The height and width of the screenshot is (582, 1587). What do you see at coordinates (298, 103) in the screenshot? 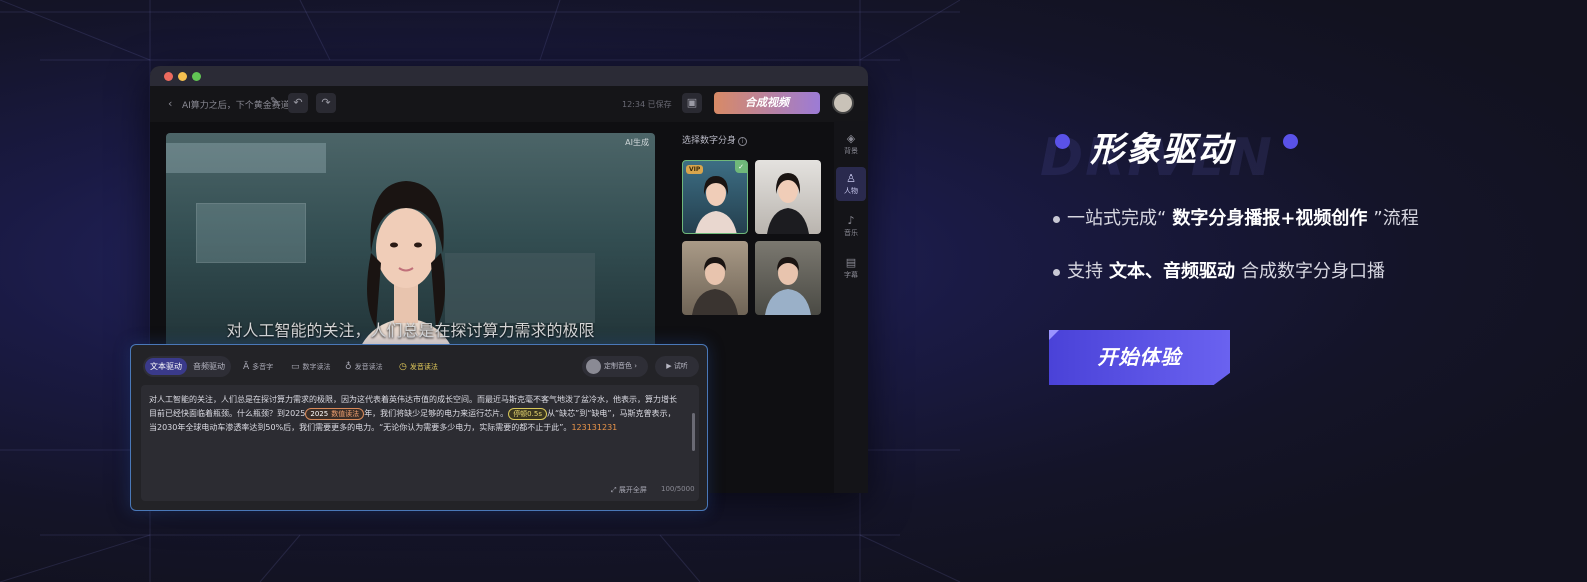
I see `undo-button: ↶` at bounding box center [298, 103].